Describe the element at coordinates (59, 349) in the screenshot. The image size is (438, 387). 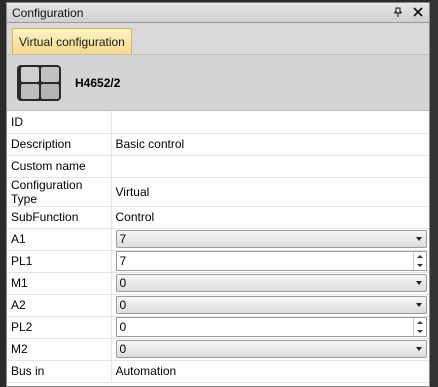
I see `property-key: M2` at that location.